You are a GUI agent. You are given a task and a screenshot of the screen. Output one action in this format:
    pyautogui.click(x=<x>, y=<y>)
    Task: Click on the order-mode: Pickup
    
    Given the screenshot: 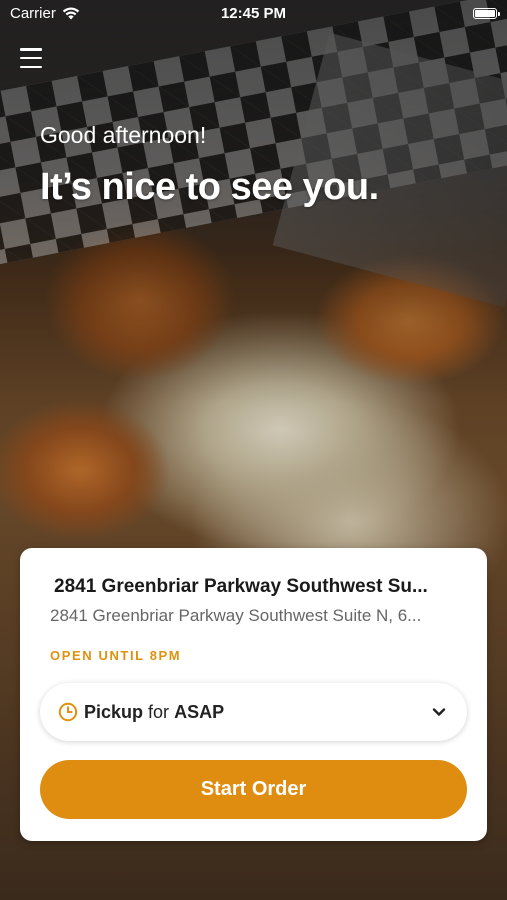 What is the action you would take?
    pyautogui.click(x=114, y=711)
    